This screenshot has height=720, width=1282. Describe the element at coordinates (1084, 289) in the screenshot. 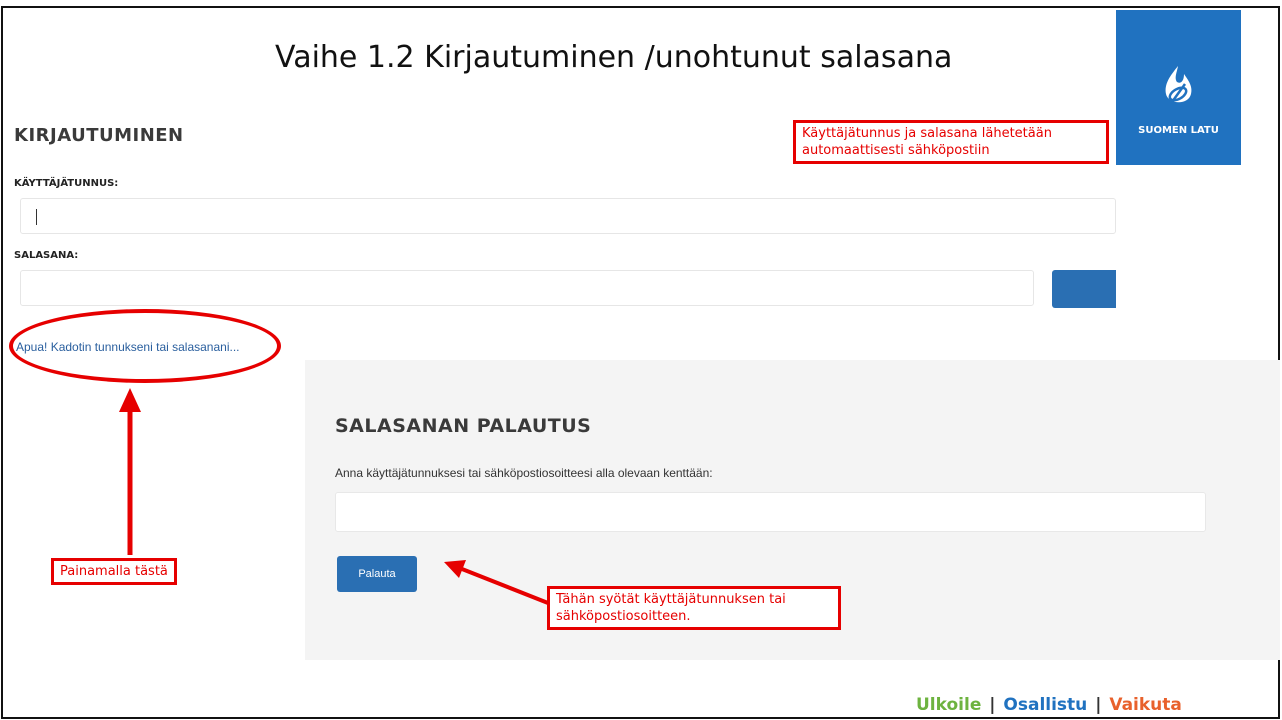

I see `login-button` at that location.